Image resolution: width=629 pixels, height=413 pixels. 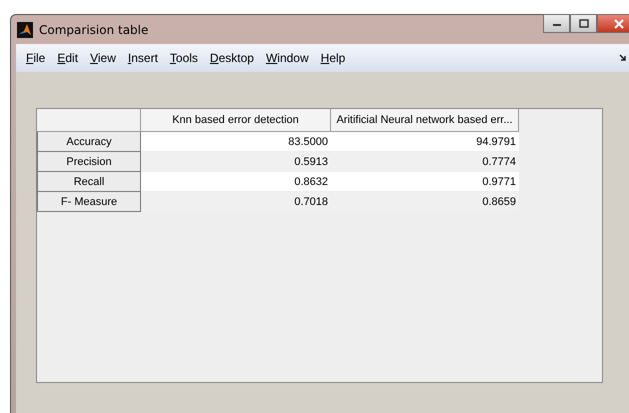 What do you see at coordinates (93, 29) in the screenshot?
I see `window-title: Comparision table` at bounding box center [93, 29].